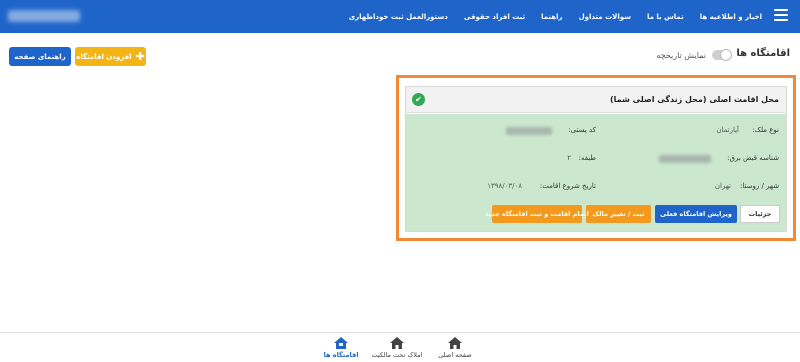 The height and width of the screenshot is (362, 800). Describe the element at coordinates (694, 99) in the screenshot. I see `card-title: محل اقامت اصلی (محل زندگی اصلی شما)` at that location.